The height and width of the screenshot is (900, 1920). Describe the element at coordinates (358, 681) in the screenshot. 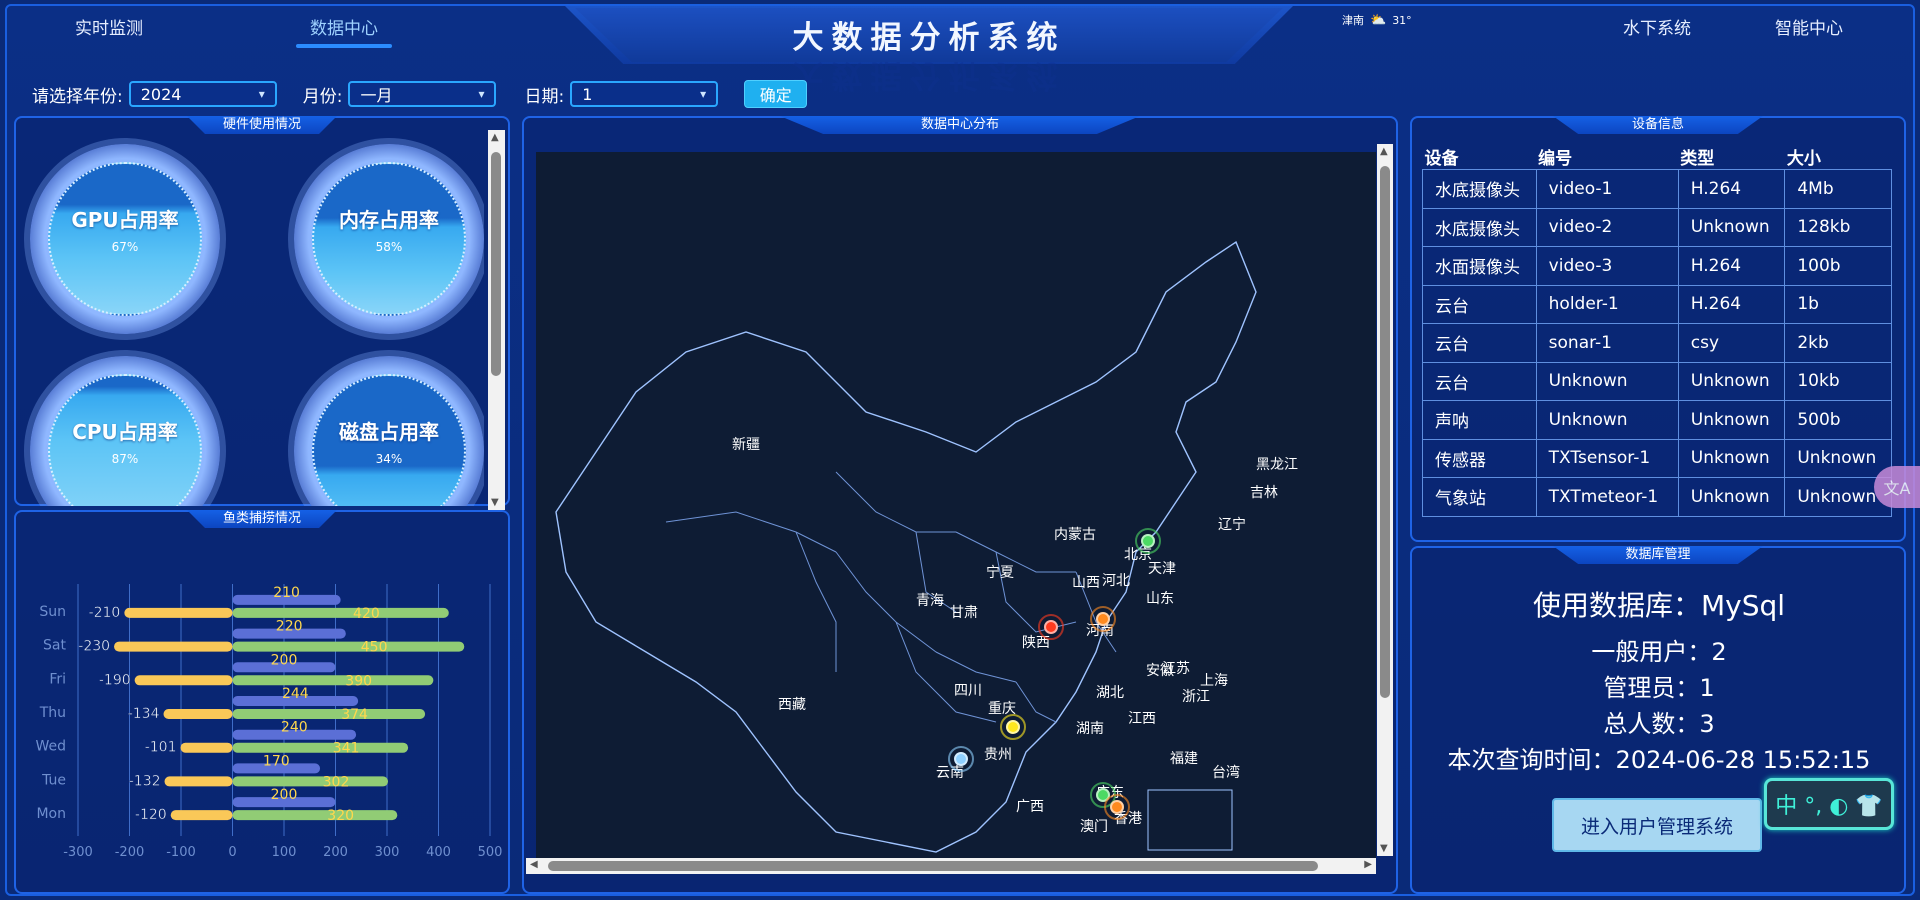

I see `data-label: 390` at that location.